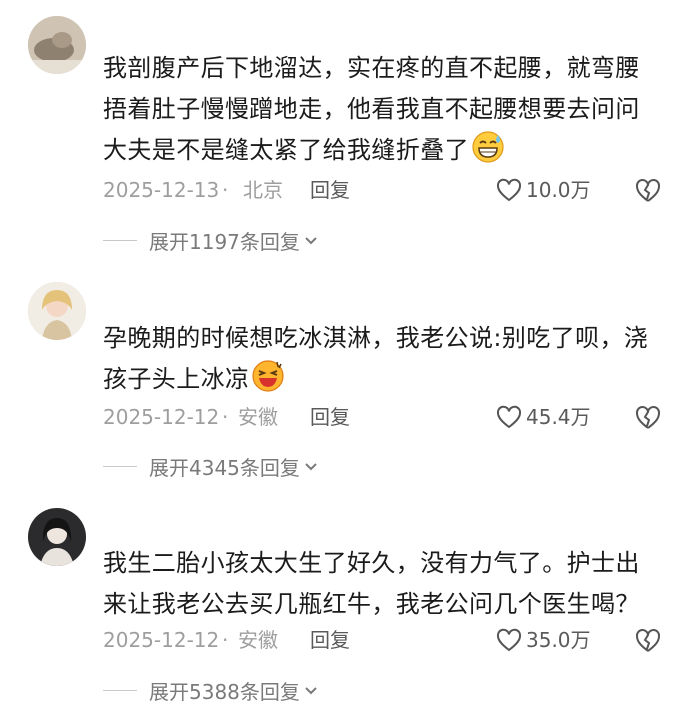  What do you see at coordinates (383, 417) in the screenshot?
I see `comment-meta: 2025-12-12 · 安徽 回复 45.4万` at bounding box center [383, 417].